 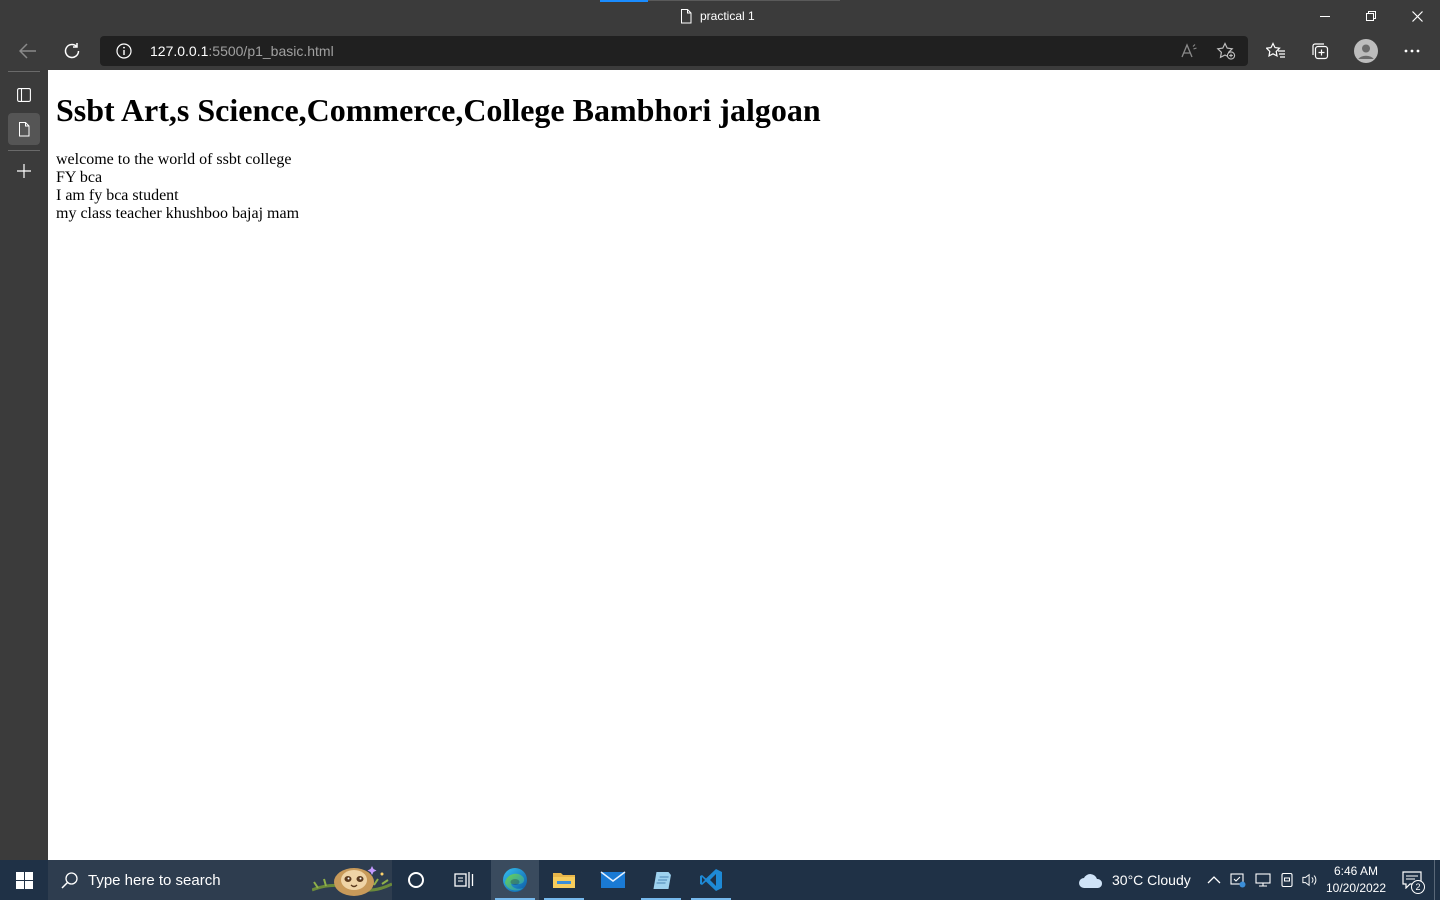 I want to click on windows-icon, so click(x=24, y=880).